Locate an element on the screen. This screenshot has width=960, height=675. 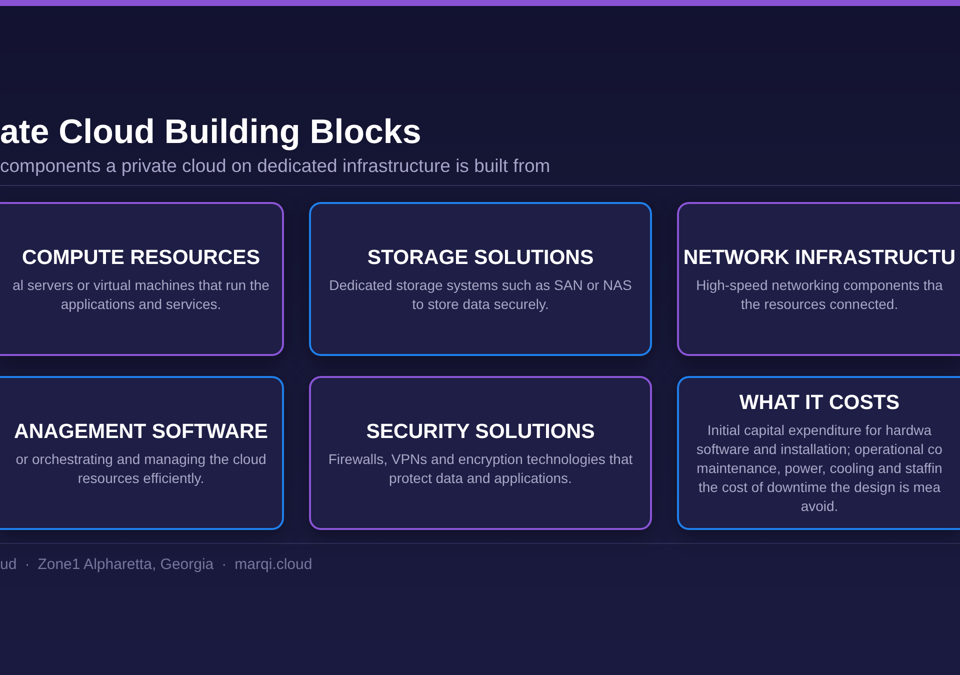
card-title: NETWORK INFRASTRUCTU is located at coordinates (819, 257).